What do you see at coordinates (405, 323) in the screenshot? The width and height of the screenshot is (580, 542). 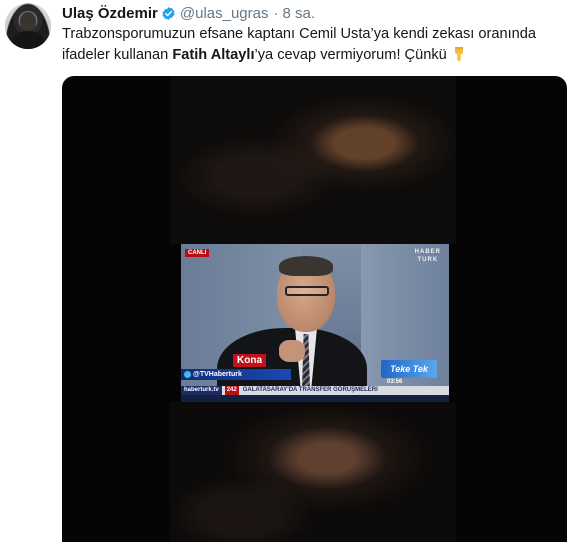 I see `studio-background-right` at bounding box center [405, 323].